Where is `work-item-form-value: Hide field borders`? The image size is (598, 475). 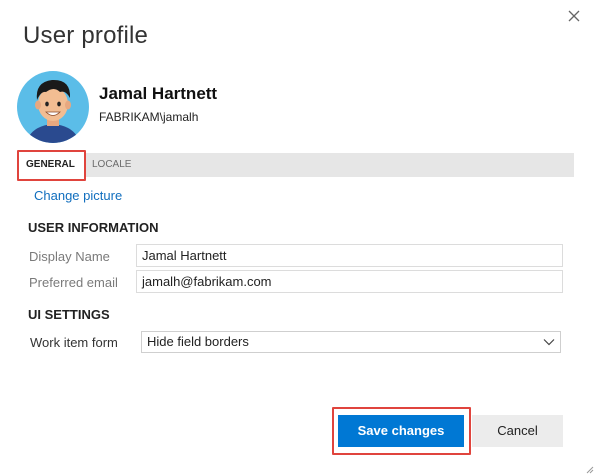
work-item-form-value: Hide field borders is located at coordinates (198, 341).